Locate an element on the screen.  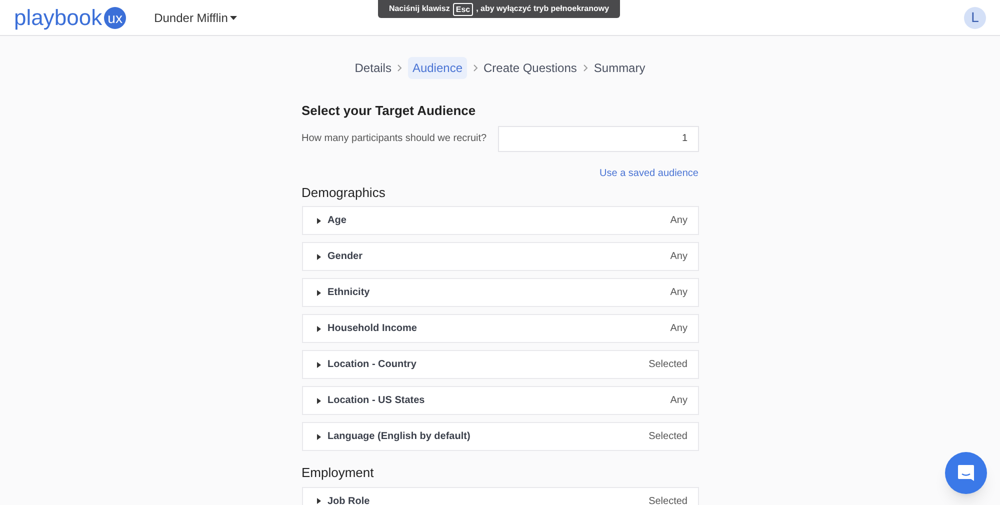
section-title: Demographics is located at coordinates (344, 193).